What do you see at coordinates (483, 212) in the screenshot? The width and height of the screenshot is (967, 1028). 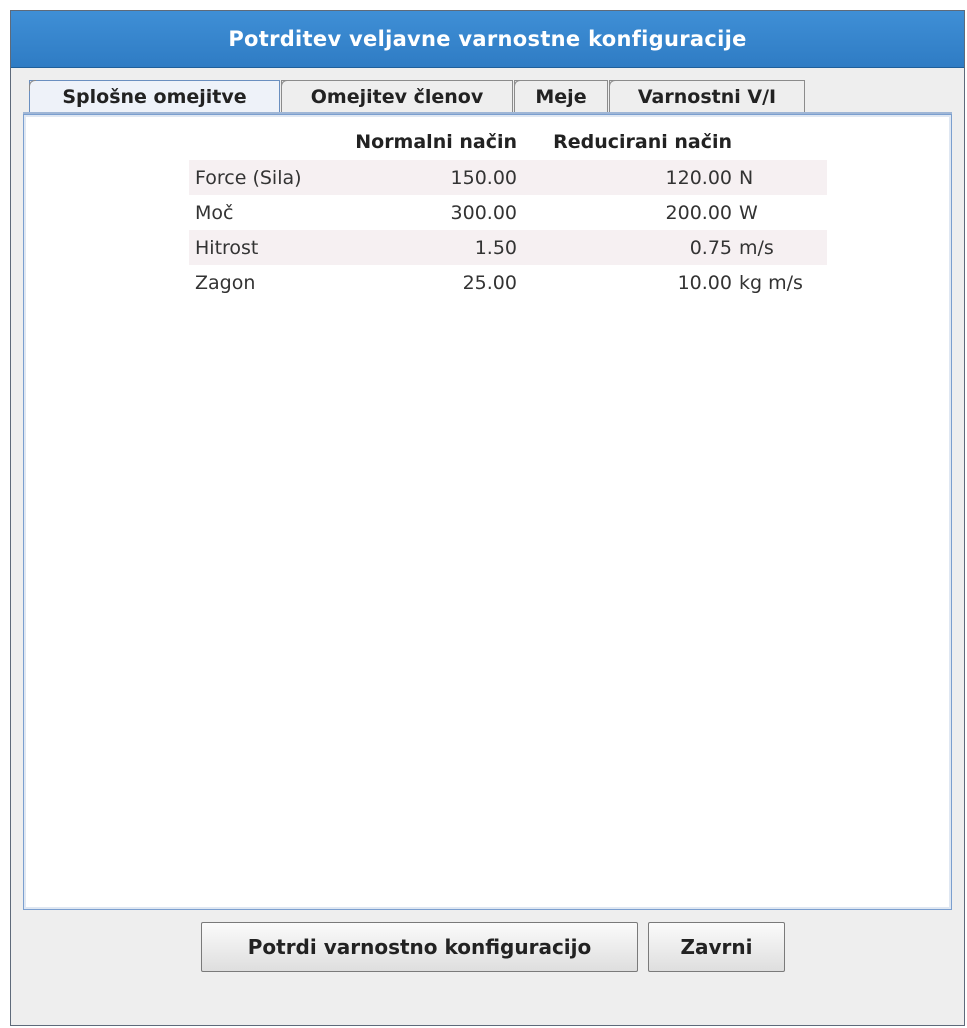 I see `normal-value: 300.00` at bounding box center [483, 212].